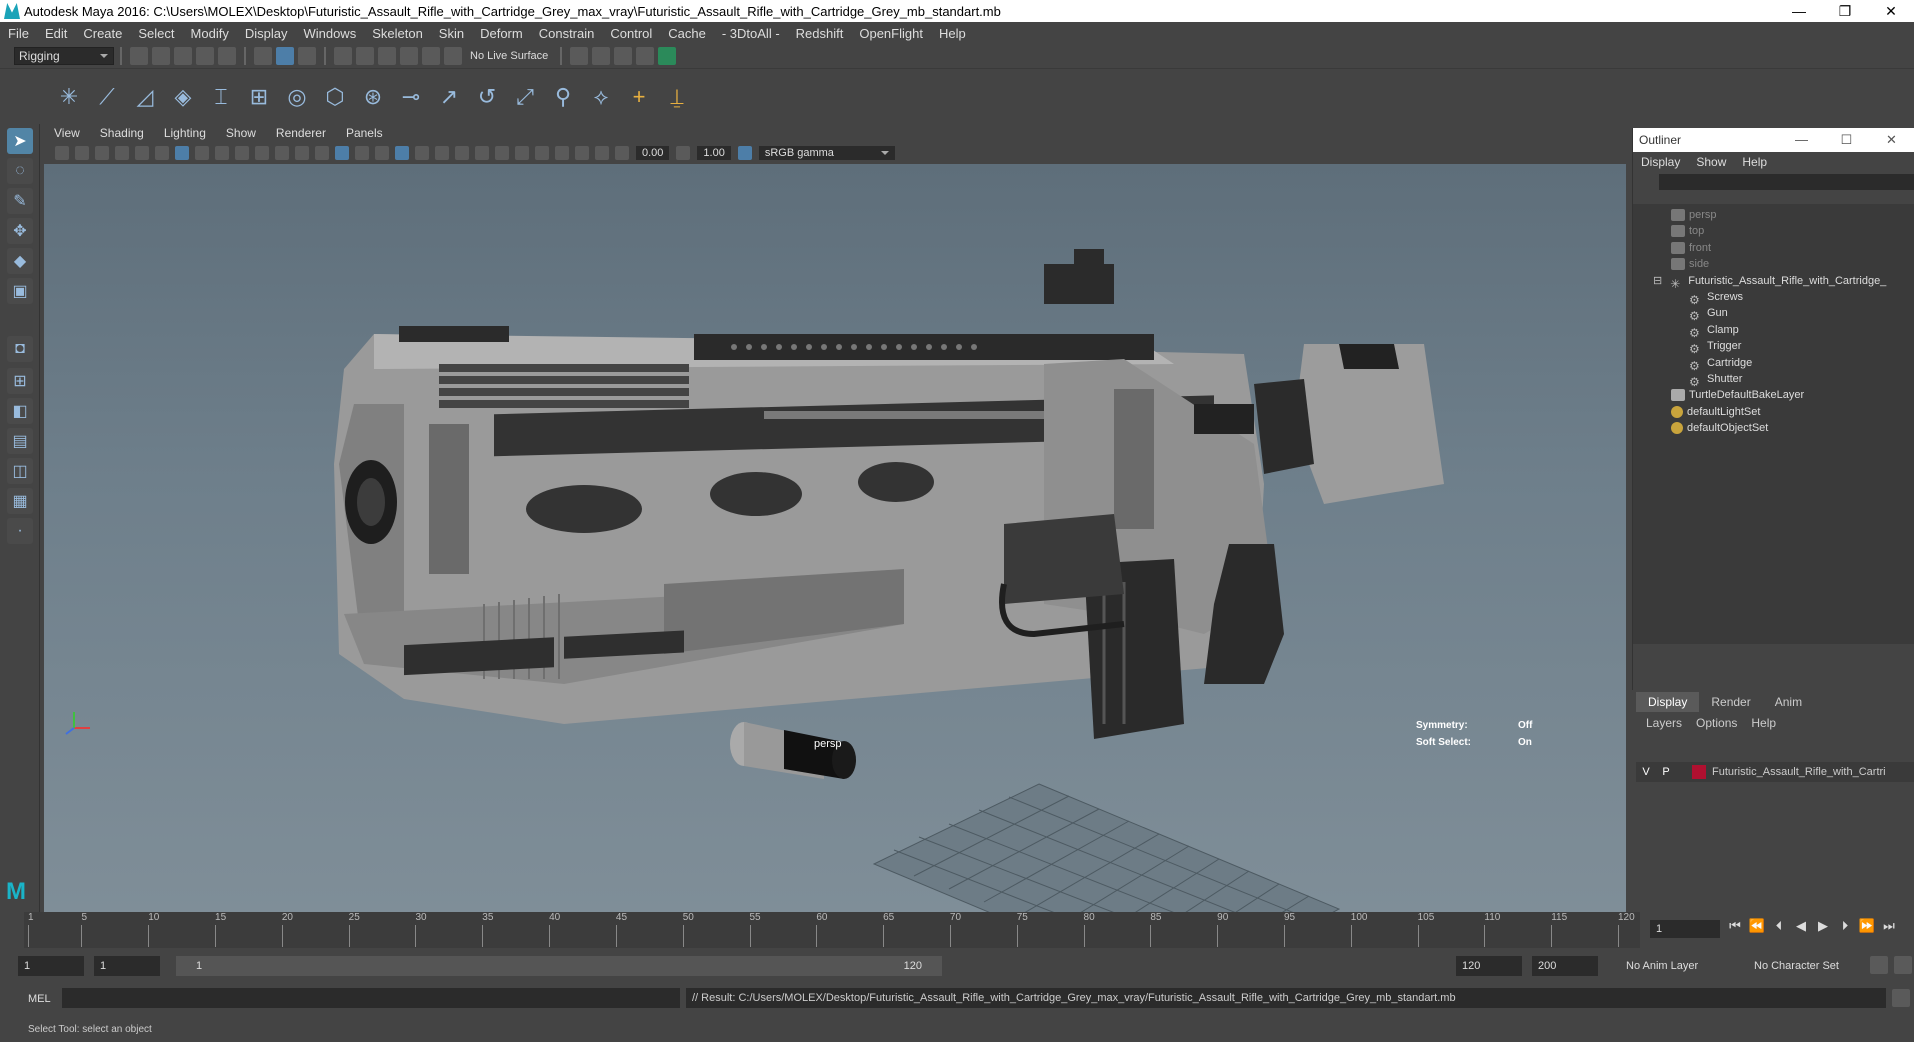  I want to click on wireframe-icon, so click(322, 153).